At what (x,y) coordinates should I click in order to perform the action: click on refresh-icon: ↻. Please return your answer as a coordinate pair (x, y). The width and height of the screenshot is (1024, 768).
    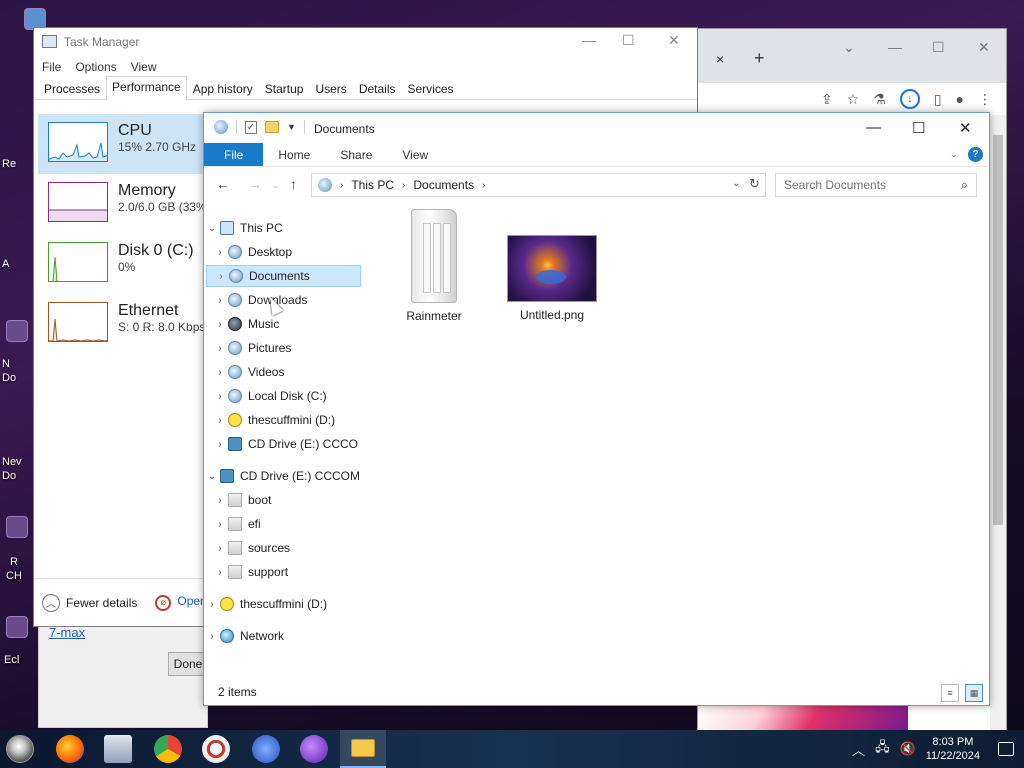
    Looking at the image, I should click on (754, 184).